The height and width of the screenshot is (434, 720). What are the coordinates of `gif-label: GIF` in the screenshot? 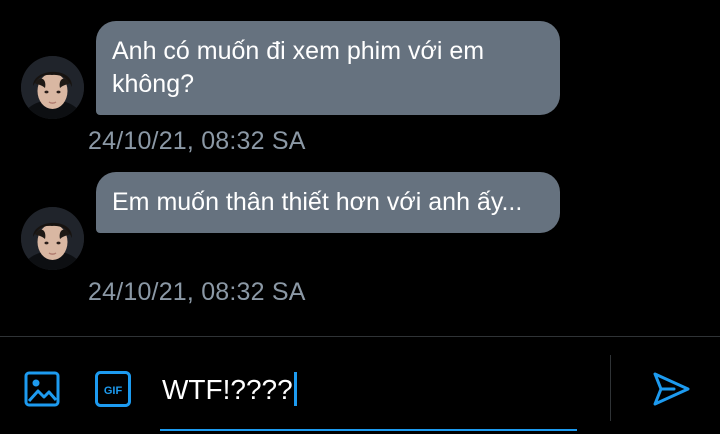 It's located at (113, 391).